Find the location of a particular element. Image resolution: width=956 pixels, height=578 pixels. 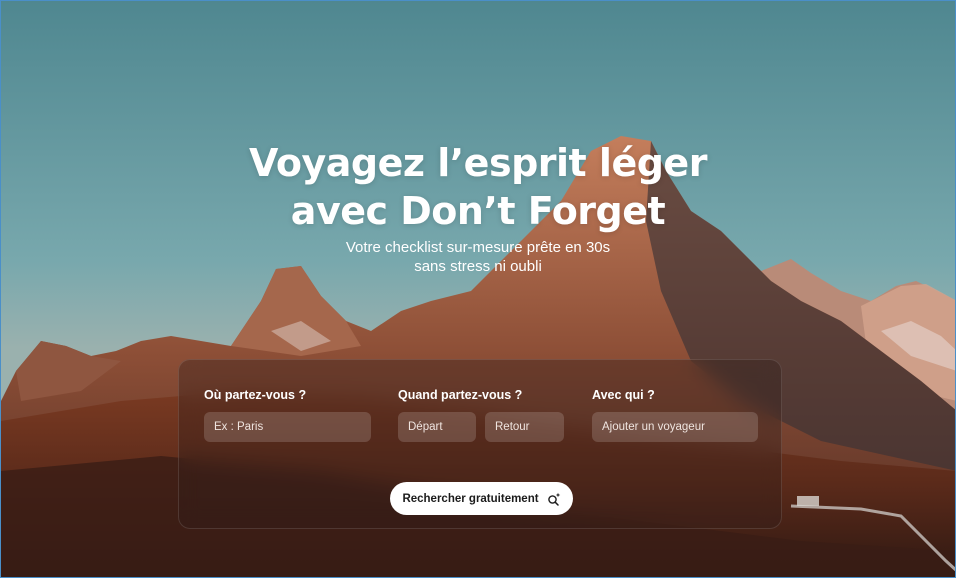

search-button-label: Rechercher gratuitement is located at coordinates (470, 498).